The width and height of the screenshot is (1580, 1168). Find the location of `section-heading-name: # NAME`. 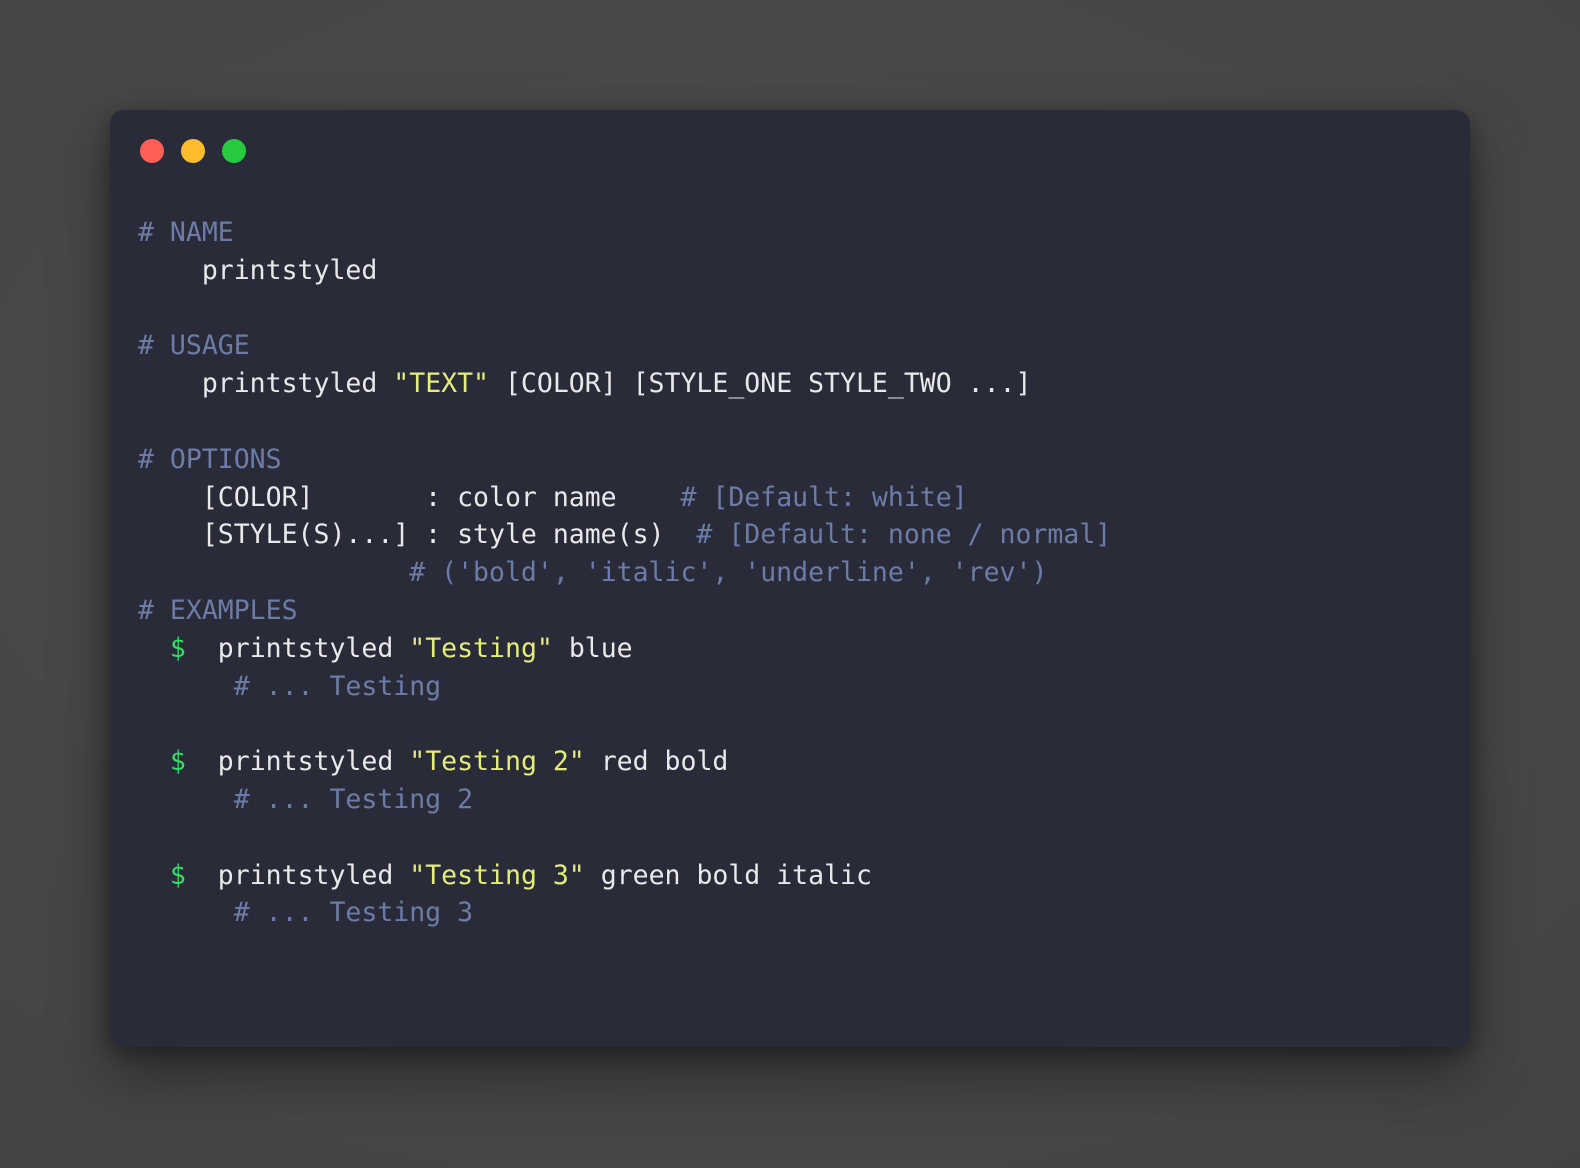

section-heading-name: # NAME is located at coordinates (804, 233).